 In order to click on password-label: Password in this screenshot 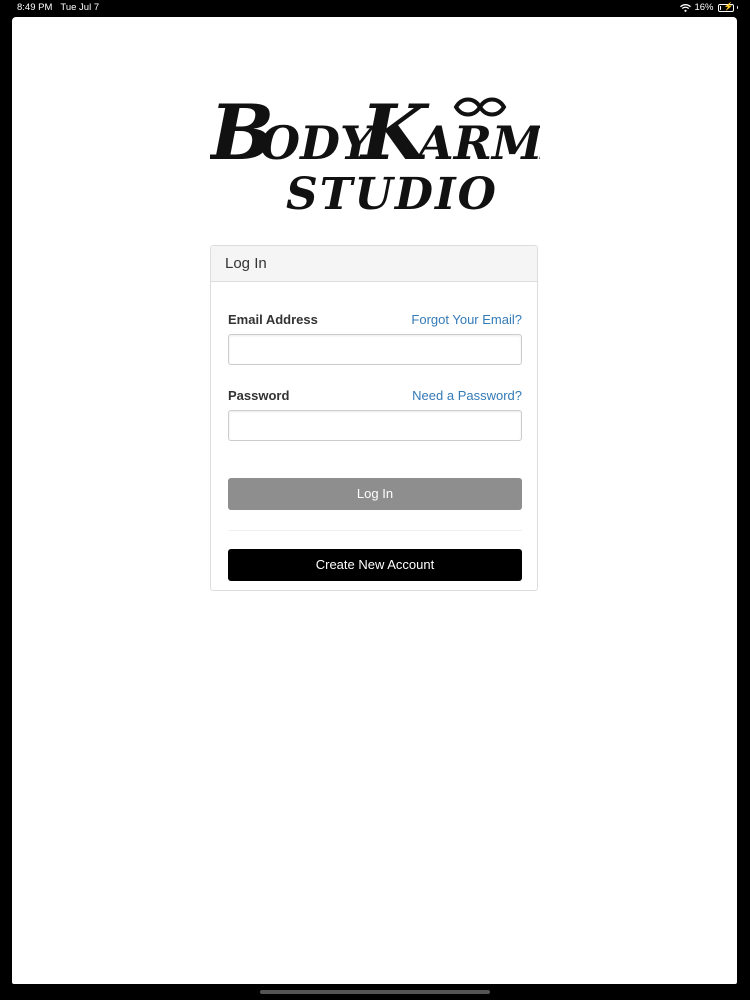, I will do `click(259, 395)`.